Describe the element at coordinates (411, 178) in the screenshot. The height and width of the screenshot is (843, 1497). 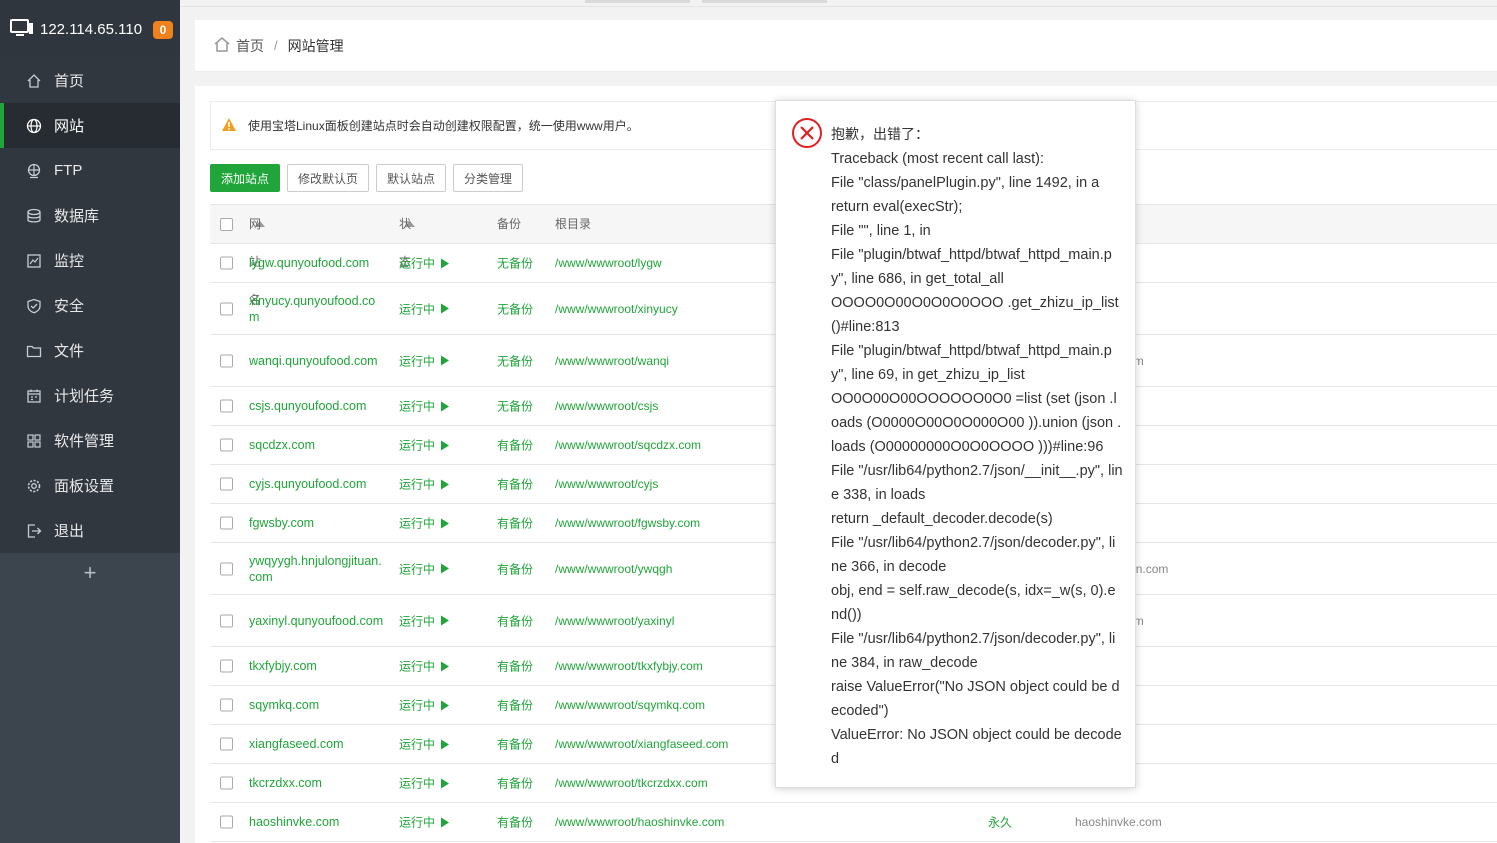
I see `default-site-button: 默认站点` at that location.